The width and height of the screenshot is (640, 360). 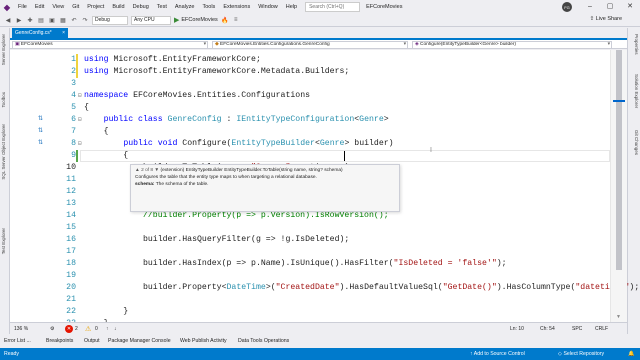 What do you see at coordinates (208, 7) in the screenshot?
I see `menu-item-tools: Tools` at bounding box center [208, 7].